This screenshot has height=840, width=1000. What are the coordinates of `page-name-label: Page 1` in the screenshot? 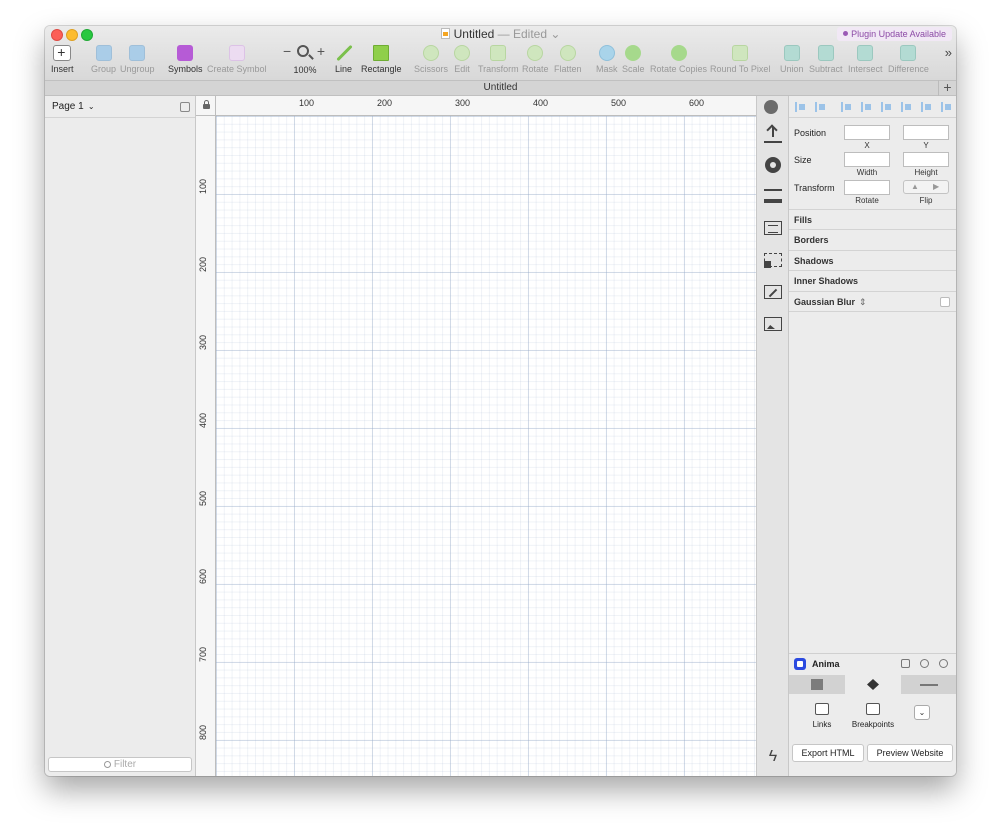 It's located at (68, 106).